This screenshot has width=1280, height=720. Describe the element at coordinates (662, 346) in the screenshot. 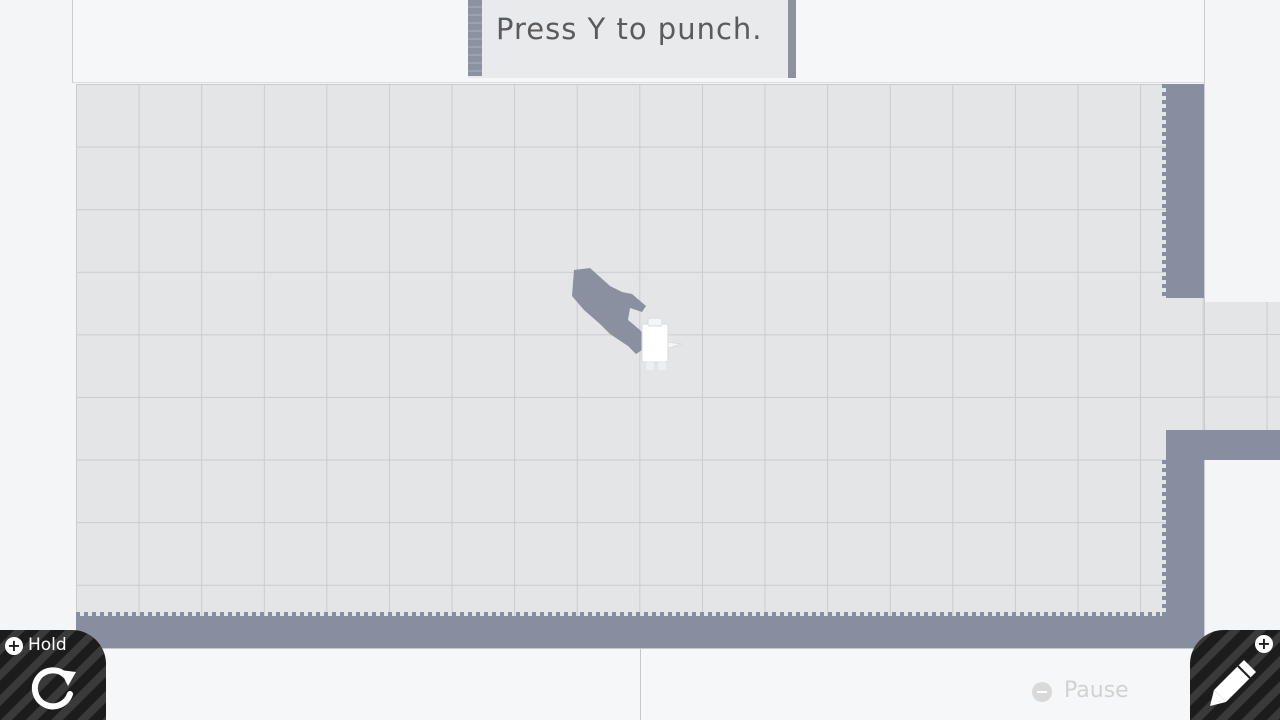

I see `player-character` at that location.